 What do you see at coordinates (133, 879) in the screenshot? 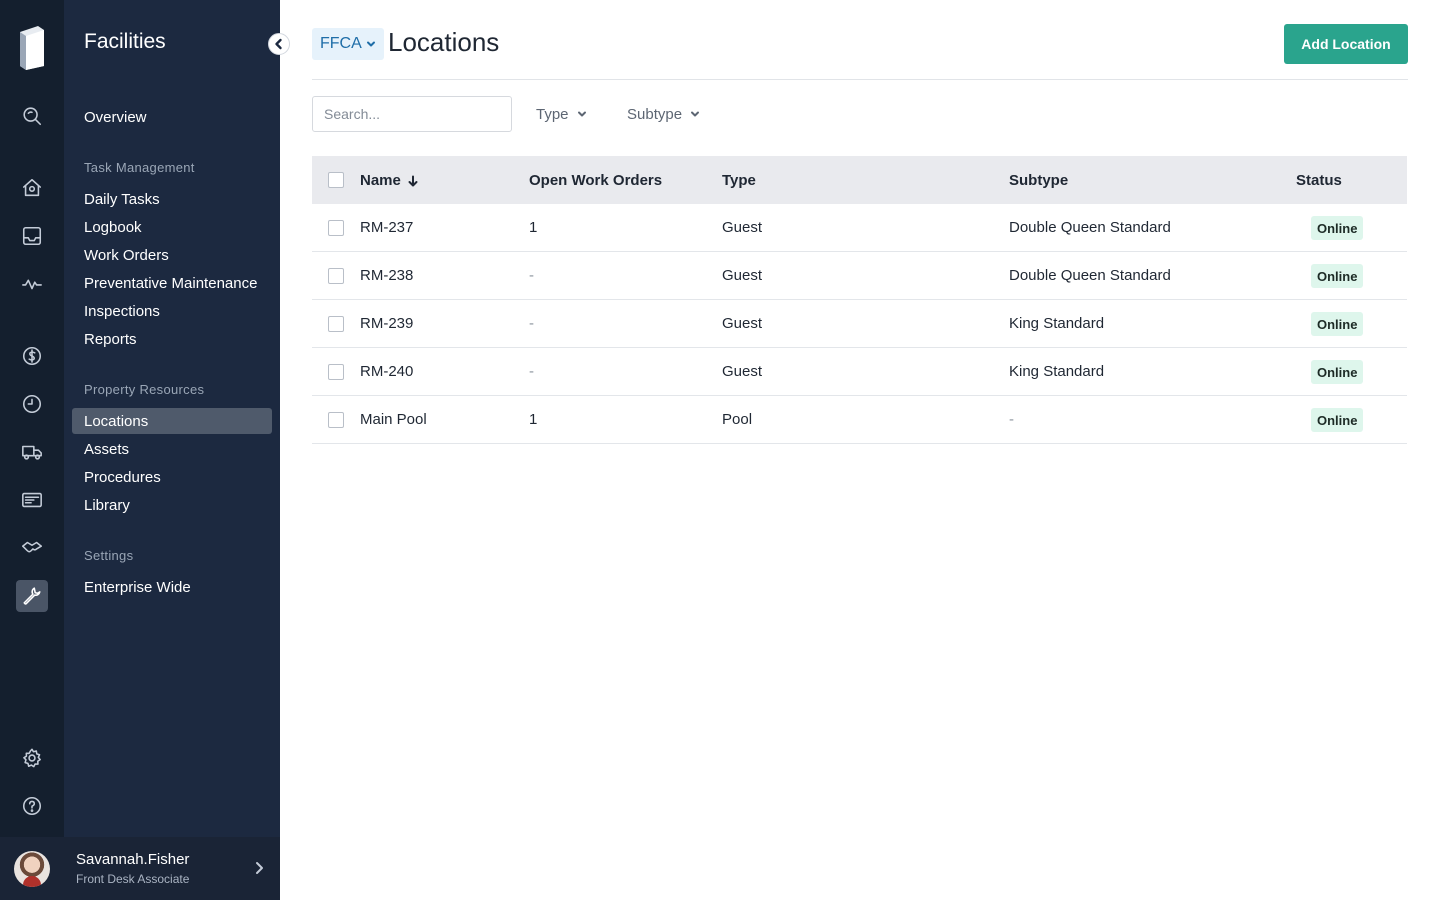
I see `user-role: Front Desk Associate` at bounding box center [133, 879].